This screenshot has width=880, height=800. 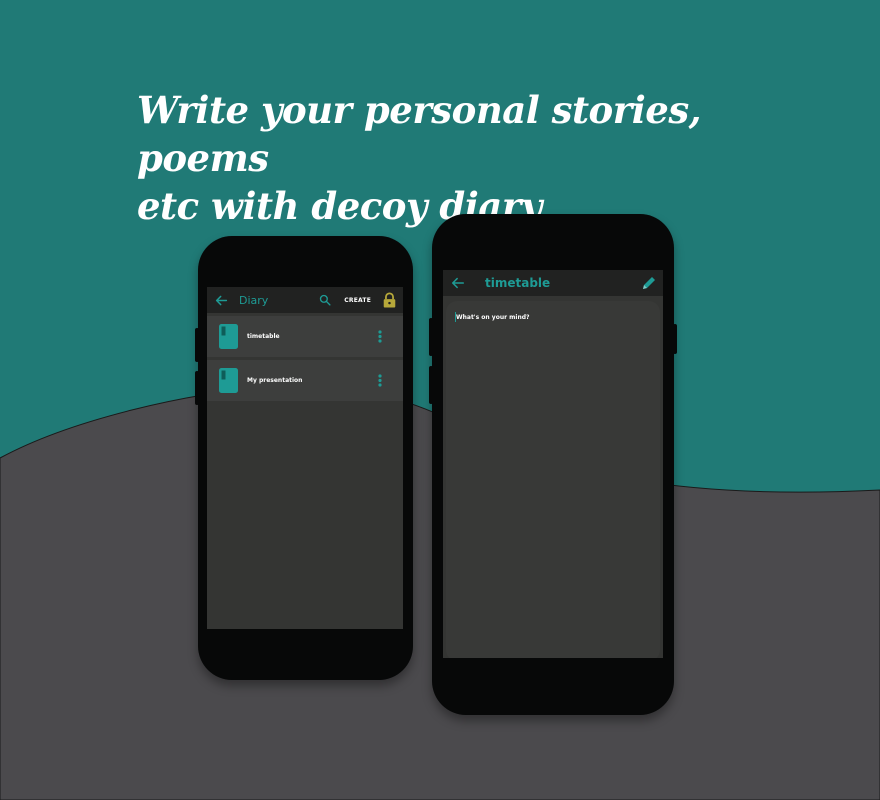 What do you see at coordinates (263, 336) in the screenshot?
I see `diary-item-label: timetable` at bounding box center [263, 336].